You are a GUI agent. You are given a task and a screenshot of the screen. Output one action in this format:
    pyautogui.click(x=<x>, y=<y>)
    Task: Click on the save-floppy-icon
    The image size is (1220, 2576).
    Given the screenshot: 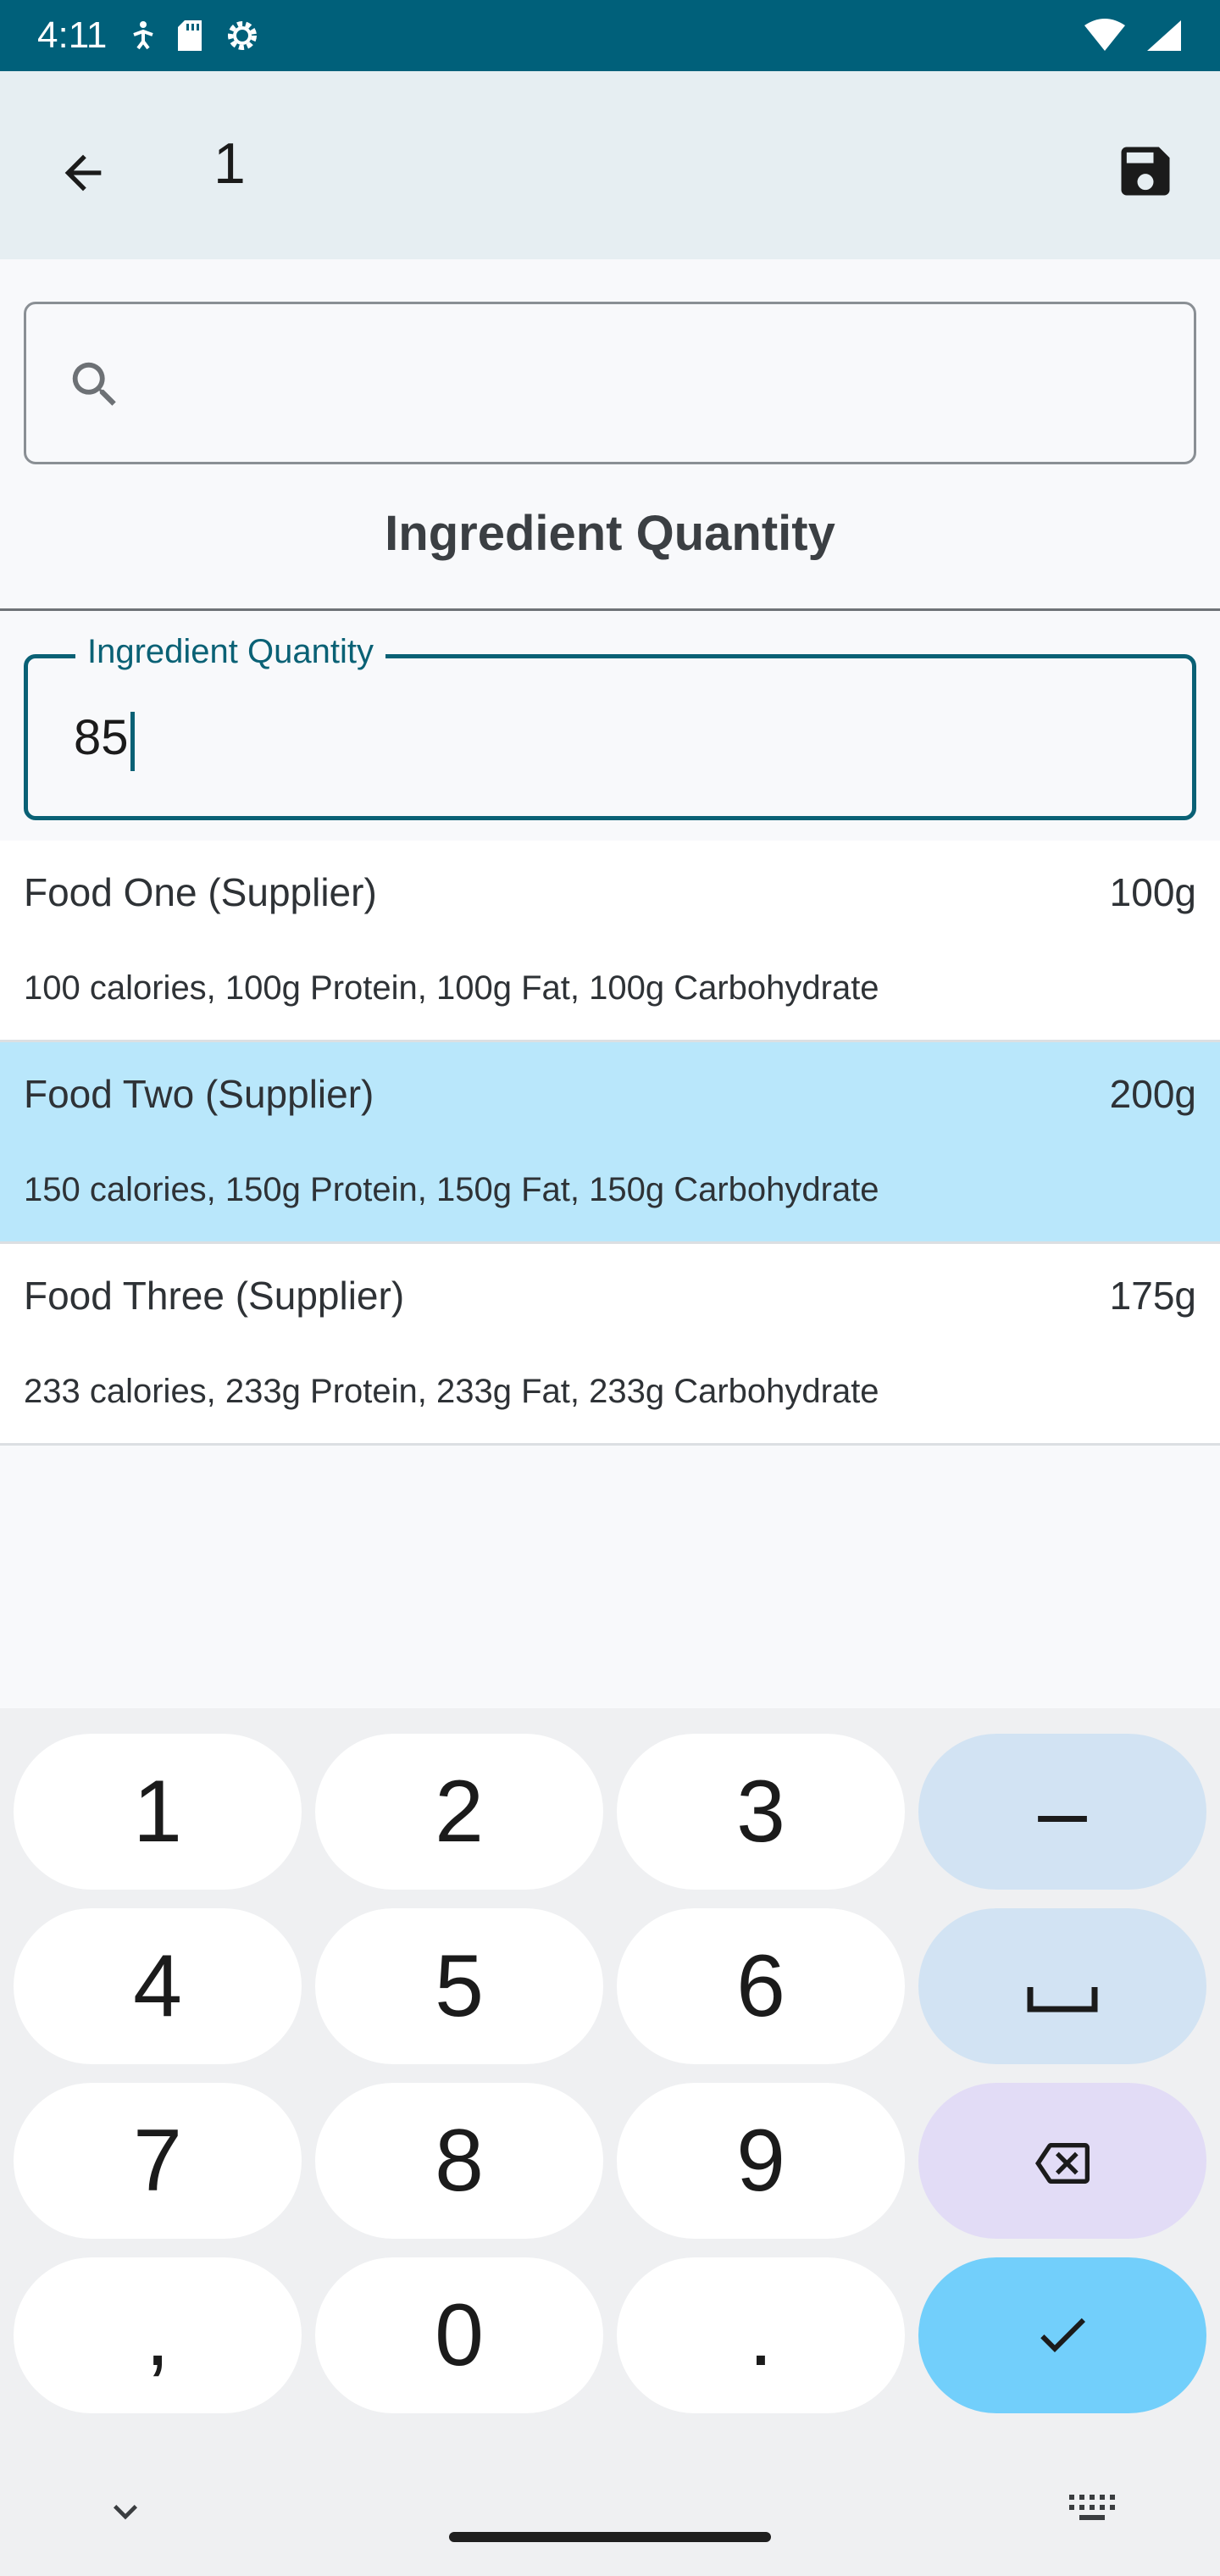 What is the action you would take?
    pyautogui.click(x=1145, y=173)
    